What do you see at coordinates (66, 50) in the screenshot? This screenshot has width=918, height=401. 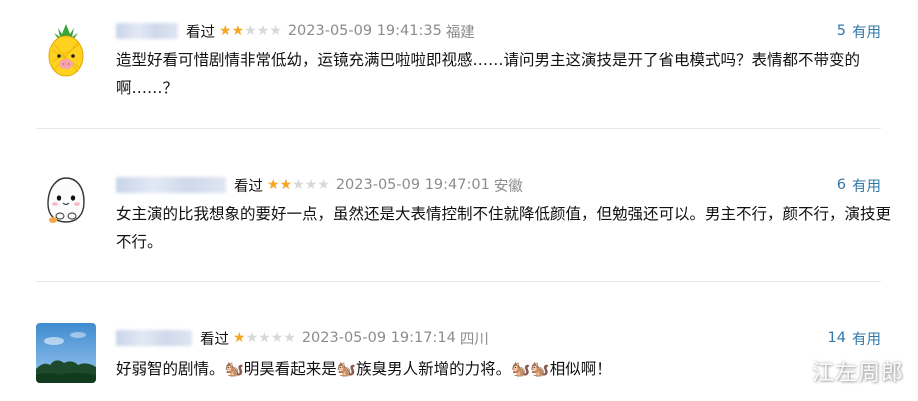 I see `pineapple-avatar-icon` at bounding box center [66, 50].